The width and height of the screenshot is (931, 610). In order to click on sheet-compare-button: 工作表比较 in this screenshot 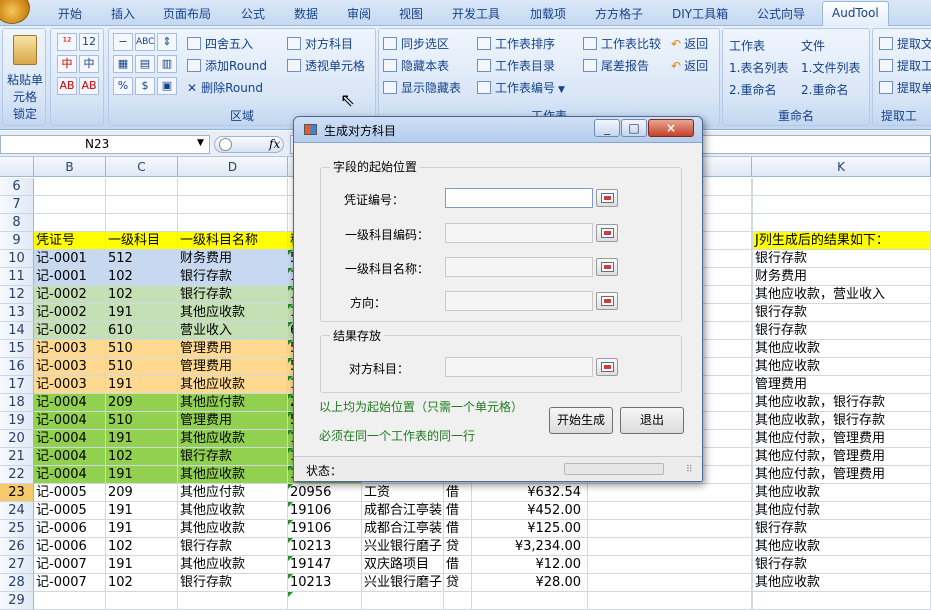, I will do `click(622, 43)`.